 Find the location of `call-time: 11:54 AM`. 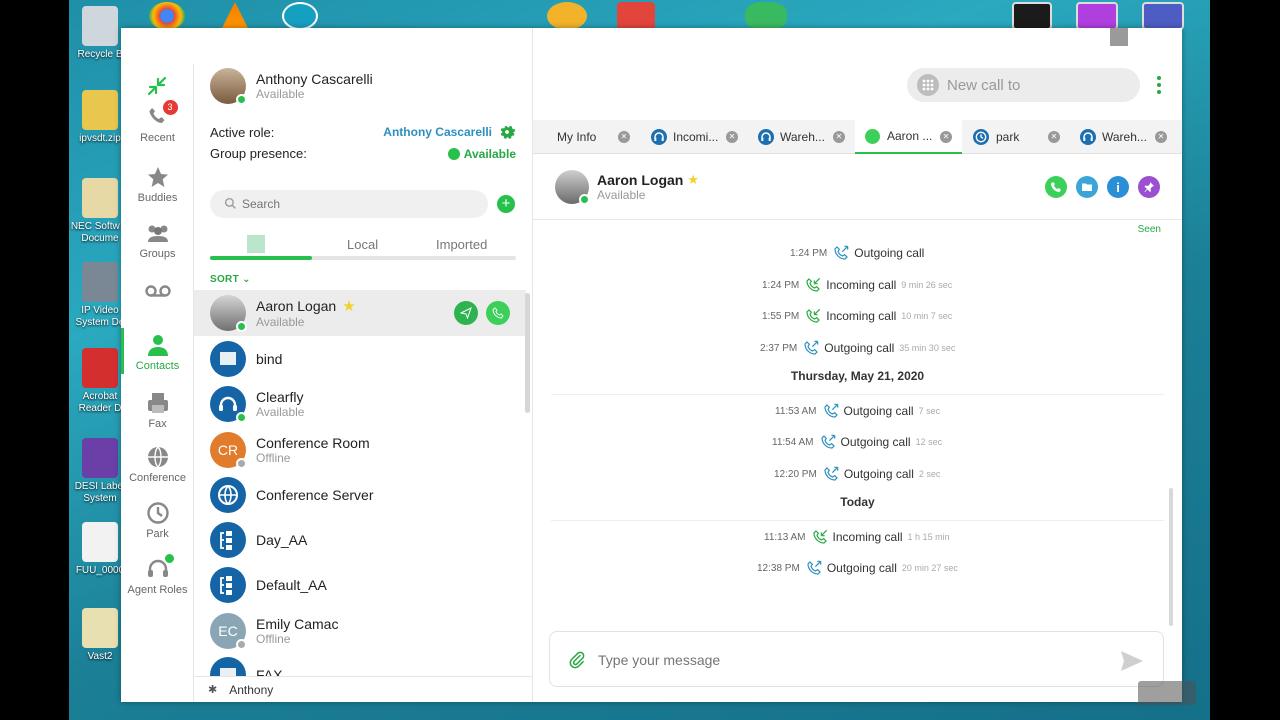

call-time: 11:54 AM is located at coordinates (793, 442).